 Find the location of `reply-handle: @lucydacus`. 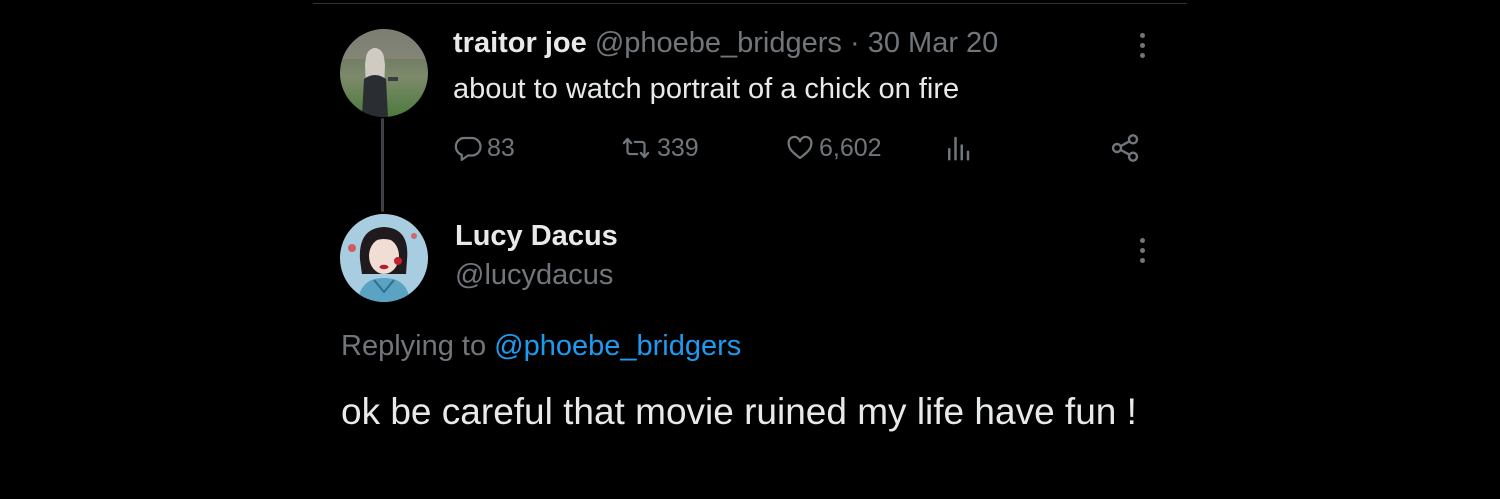

reply-handle: @lucydacus is located at coordinates (534, 275).